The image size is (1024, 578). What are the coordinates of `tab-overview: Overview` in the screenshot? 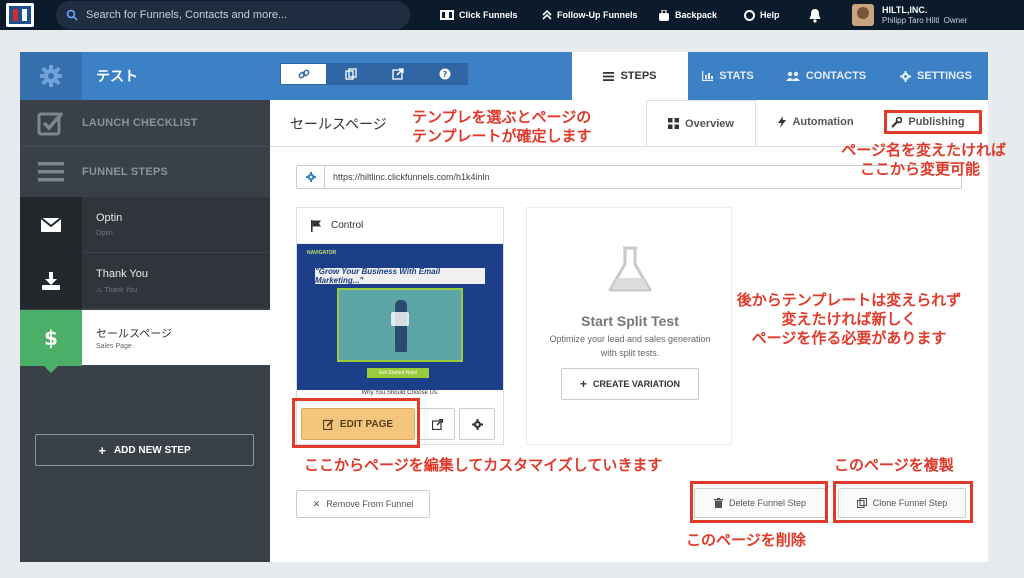 It's located at (701, 123).